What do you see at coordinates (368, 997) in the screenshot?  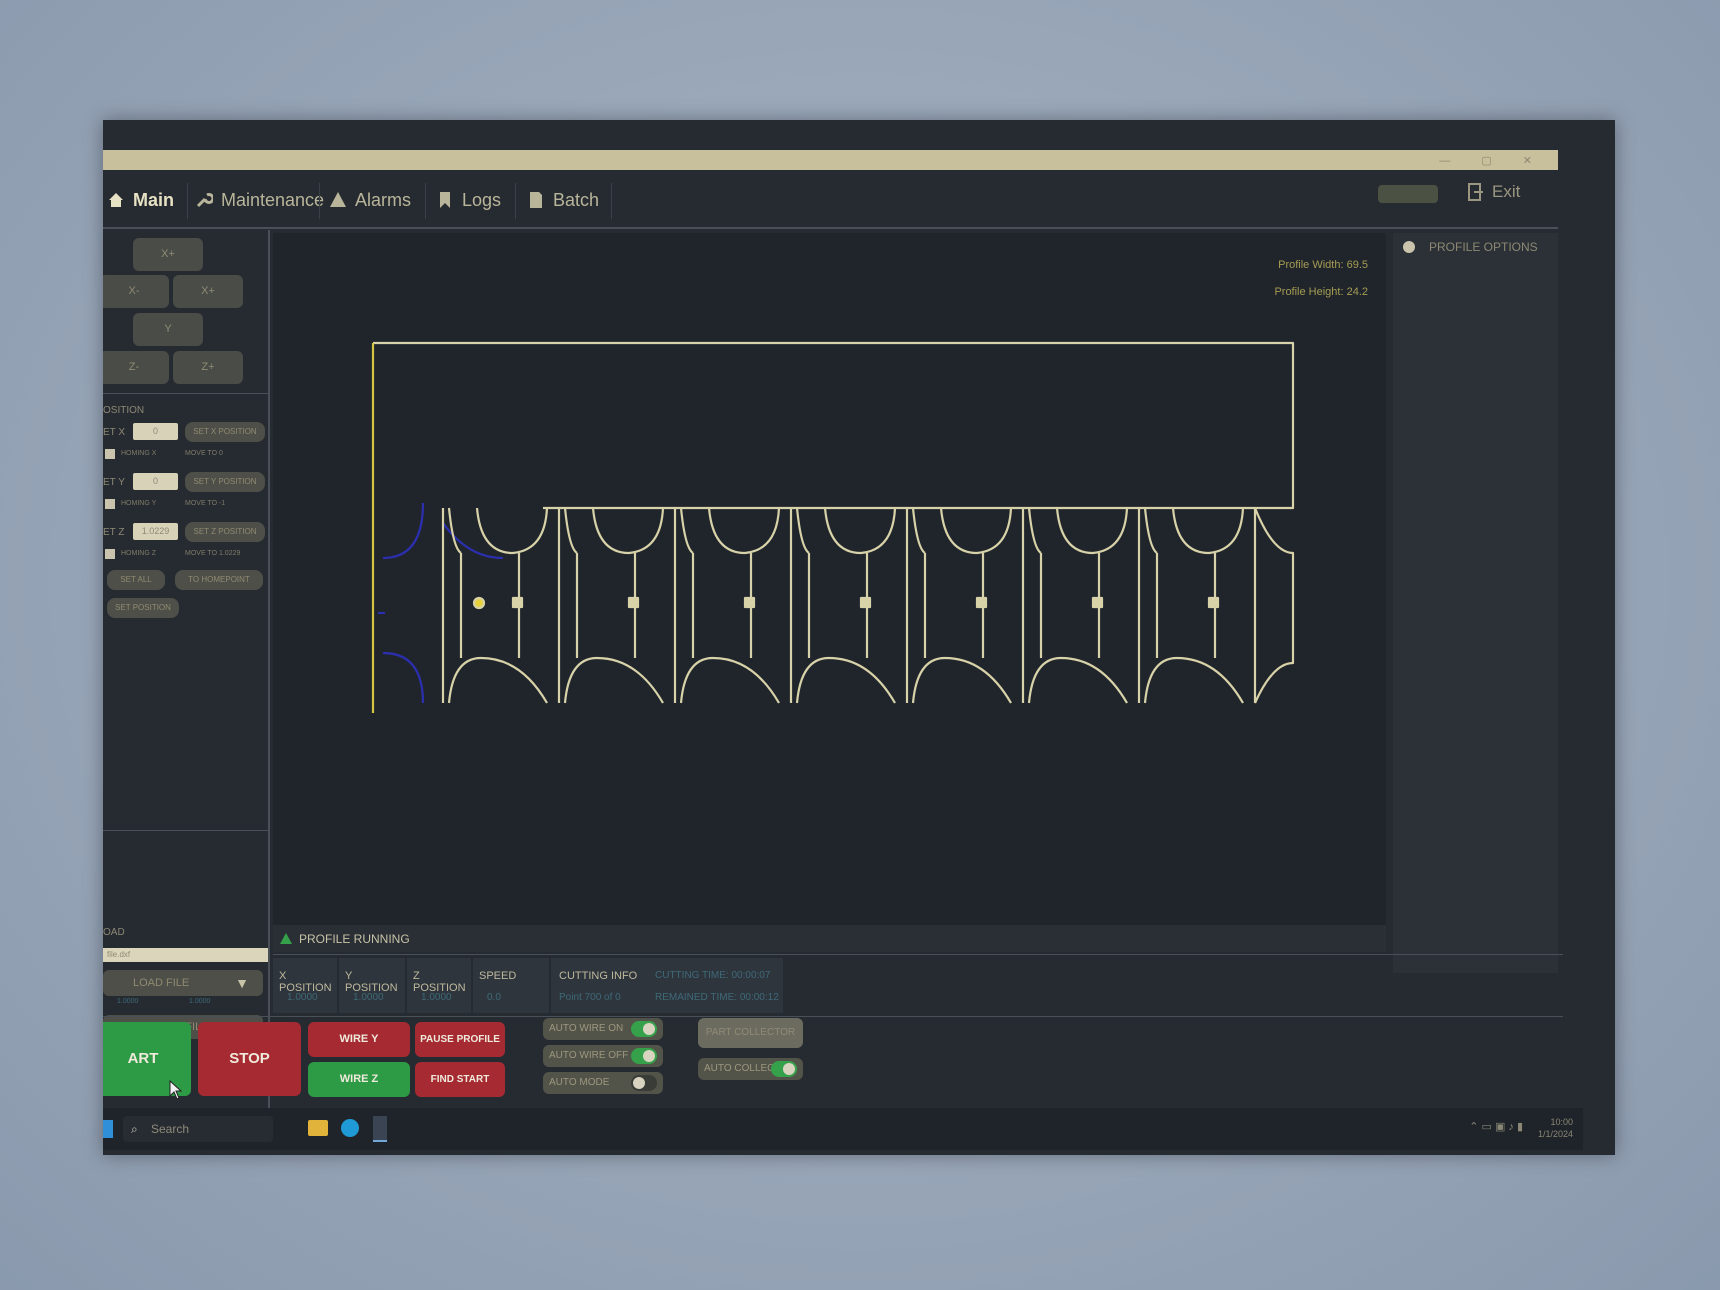 I see `y-position-value: 1.0000` at bounding box center [368, 997].